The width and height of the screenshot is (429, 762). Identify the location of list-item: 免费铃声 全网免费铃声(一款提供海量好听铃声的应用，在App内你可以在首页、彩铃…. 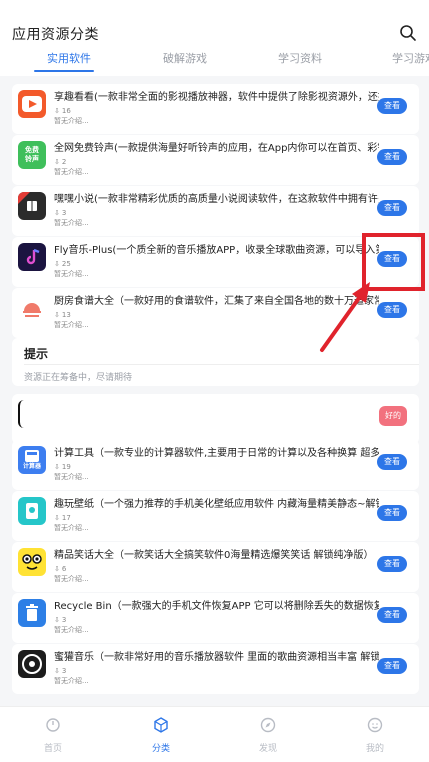
(215, 160).